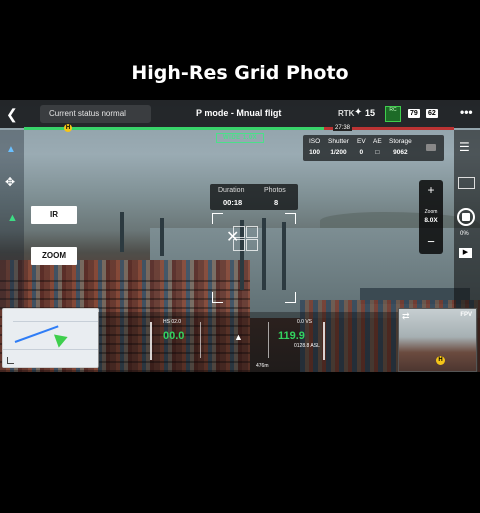 This screenshot has width=480, height=513. What do you see at coordinates (95, 114) in the screenshot?
I see `status-indicator: Current status normal` at bounding box center [95, 114].